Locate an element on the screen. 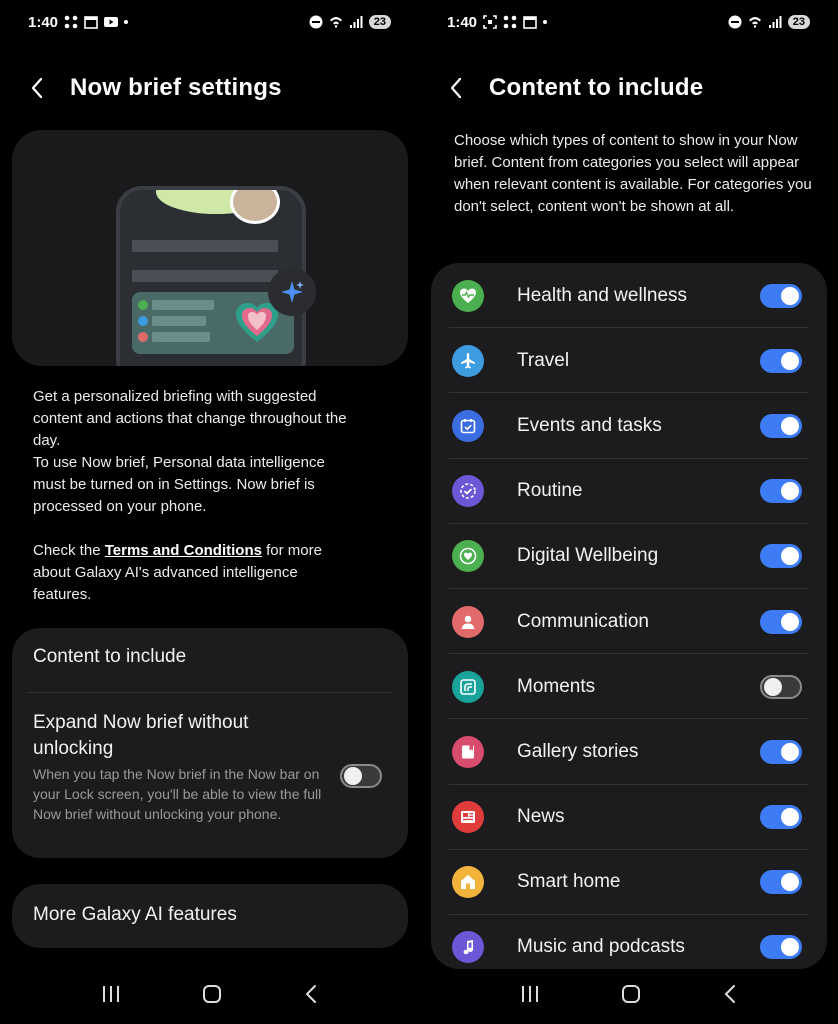 The width and height of the screenshot is (838, 1024). divider is located at coordinates (210, 692).